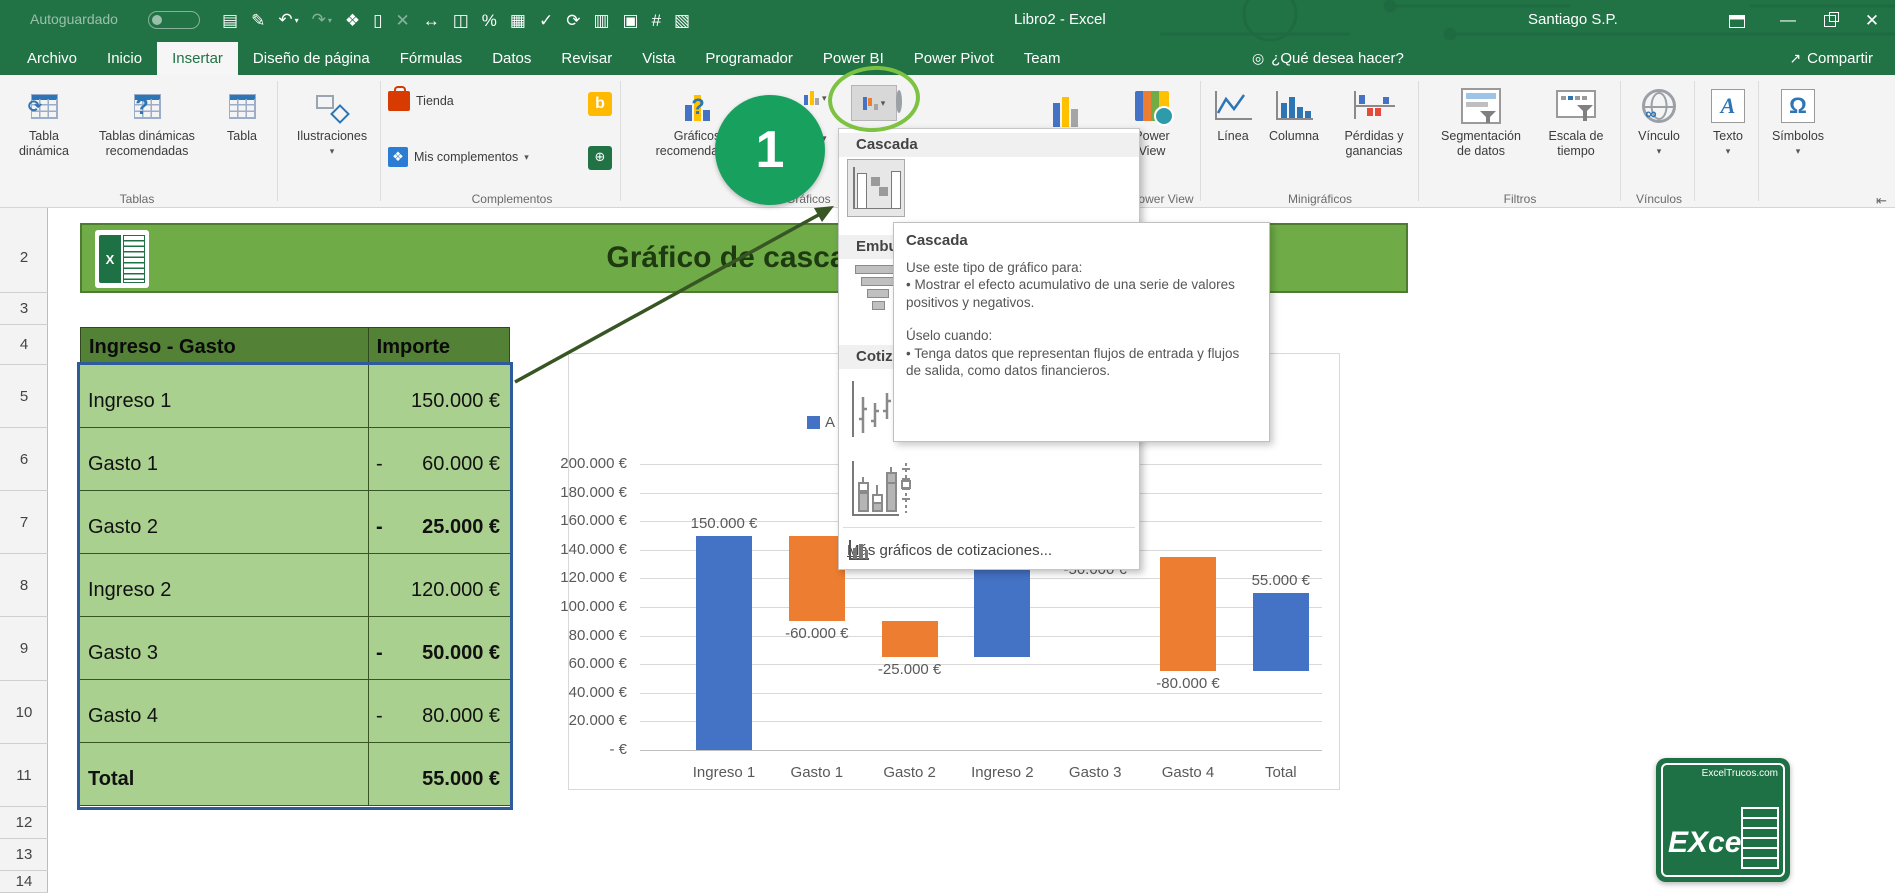 The height and width of the screenshot is (893, 1895). Describe the element at coordinates (24, 855) in the screenshot. I see `row-header: 13` at that location.